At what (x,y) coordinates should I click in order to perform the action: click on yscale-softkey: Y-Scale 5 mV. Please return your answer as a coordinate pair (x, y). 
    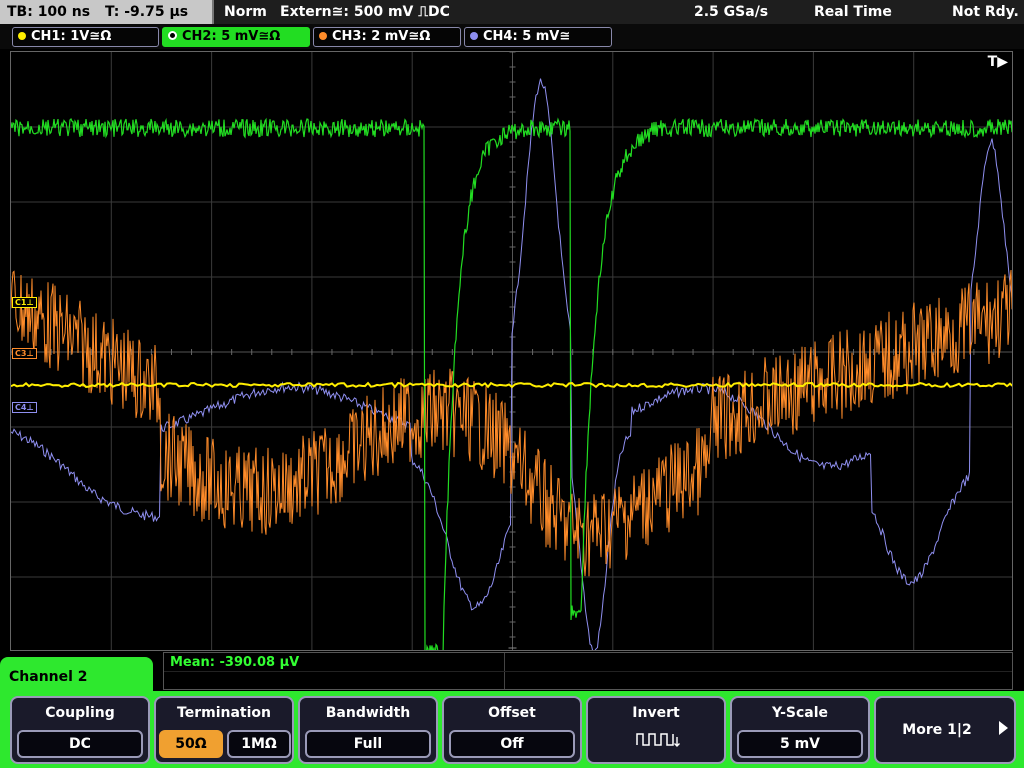
    Looking at the image, I should click on (800, 730).